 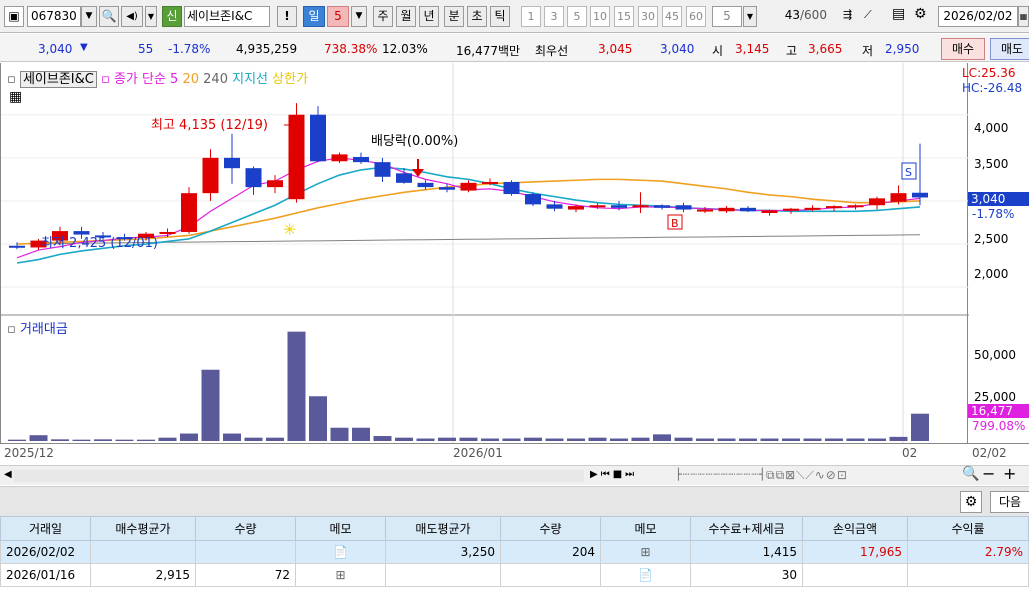 I want to click on window-icon: ▣, so click(x=14, y=16).